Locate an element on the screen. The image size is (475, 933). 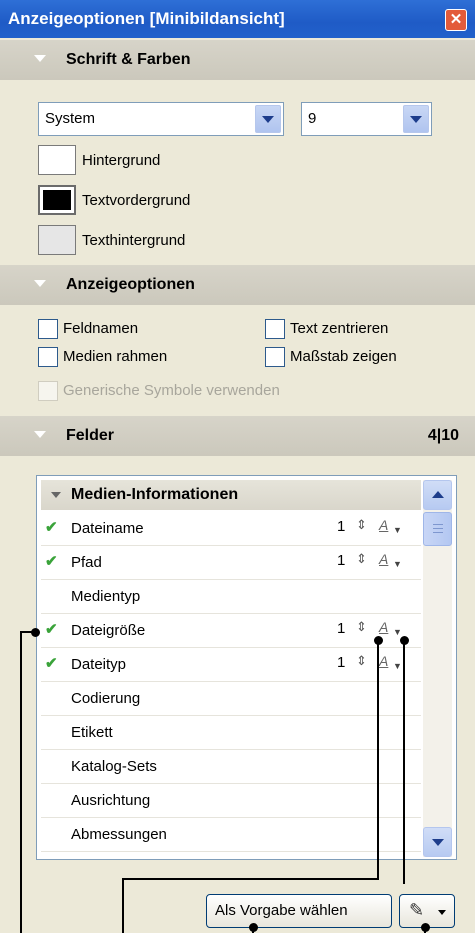
close-icon: ✕ is located at coordinates (456, 19).